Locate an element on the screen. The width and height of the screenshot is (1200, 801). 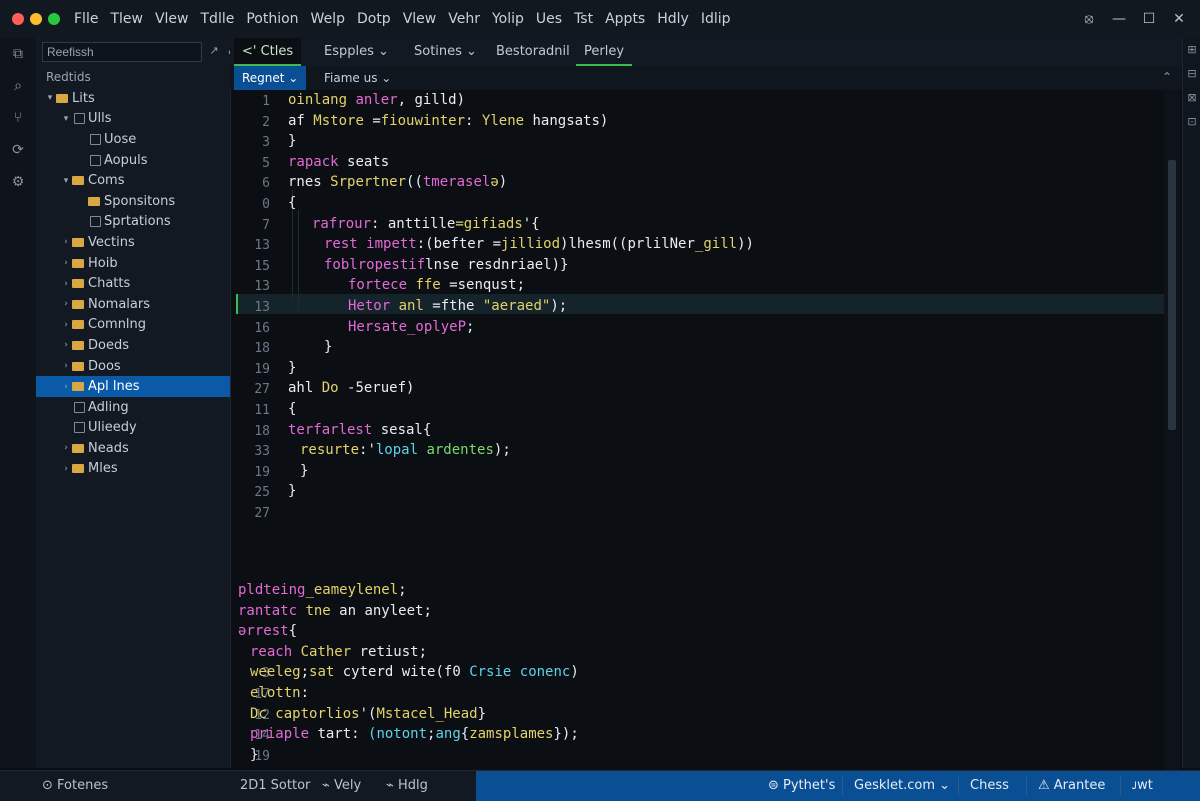
code-line: oinlang anler, gilld) is located at coordinates (376, 100).